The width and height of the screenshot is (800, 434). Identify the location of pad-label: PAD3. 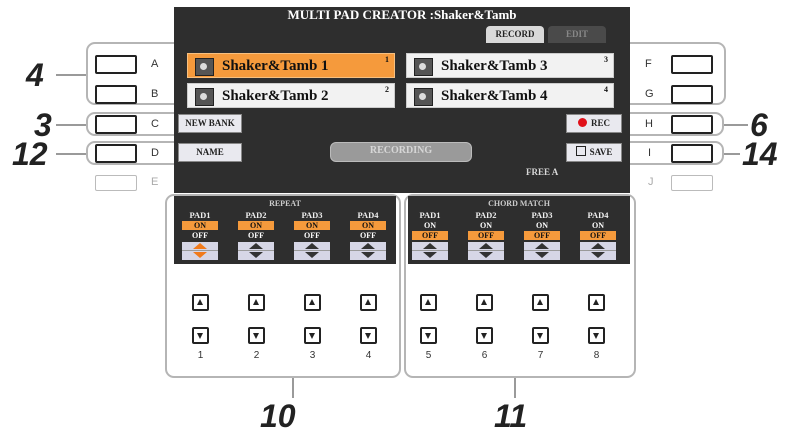
(542, 215).